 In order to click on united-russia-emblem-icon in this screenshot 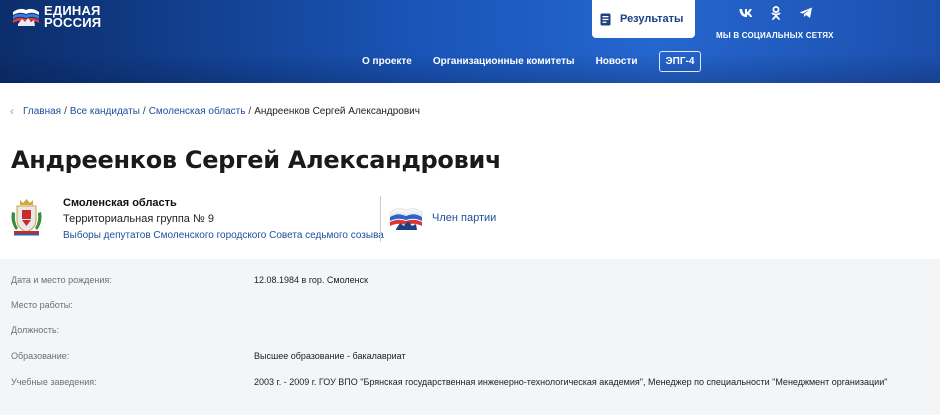, I will do `click(406, 219)`.